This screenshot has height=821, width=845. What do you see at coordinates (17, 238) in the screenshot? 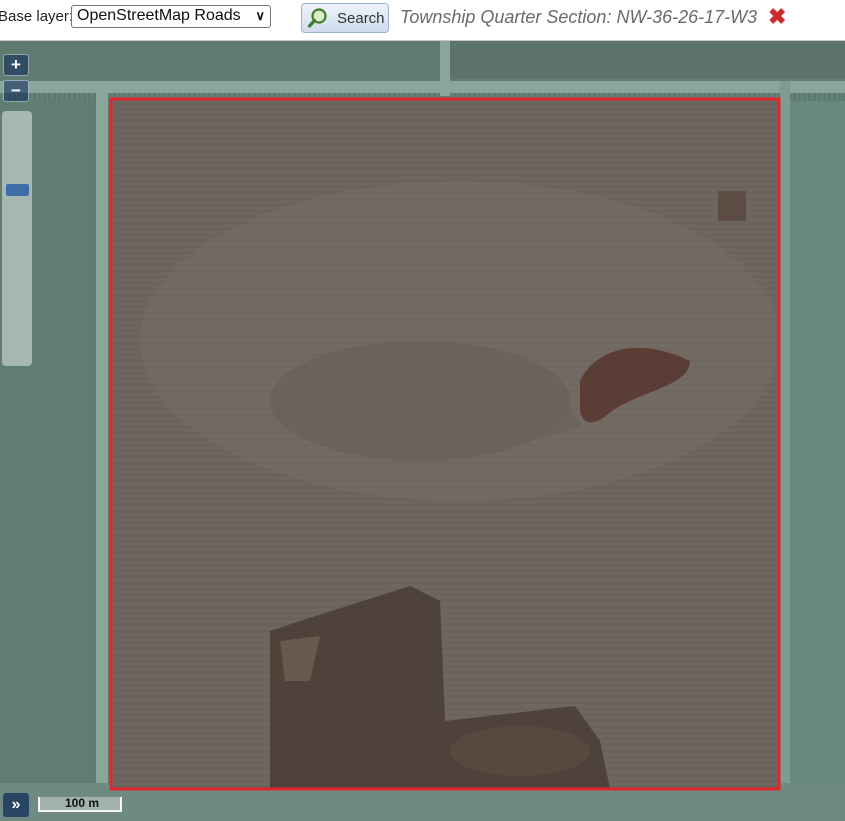
I see `zoom-slider` at bounding box center [17, 238].